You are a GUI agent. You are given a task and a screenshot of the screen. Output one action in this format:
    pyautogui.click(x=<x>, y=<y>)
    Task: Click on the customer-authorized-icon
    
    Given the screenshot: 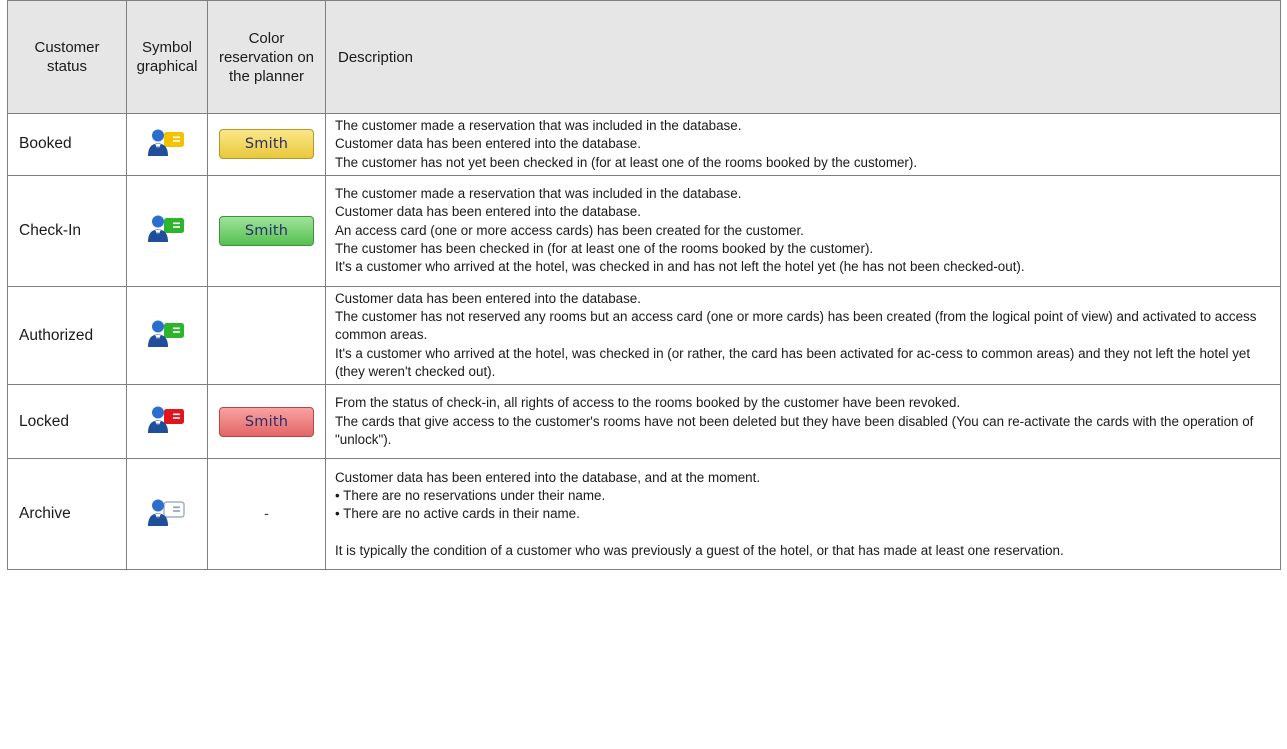 What is the action you would take?
    pyautogui.click(x=167, y=333)
    